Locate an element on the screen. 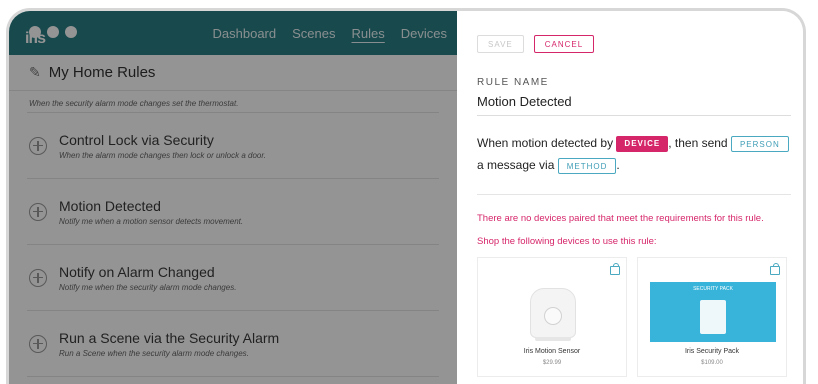 This screenshot has height=384, width=818. product-price: $109.00 is located at coordinates (712, 363).